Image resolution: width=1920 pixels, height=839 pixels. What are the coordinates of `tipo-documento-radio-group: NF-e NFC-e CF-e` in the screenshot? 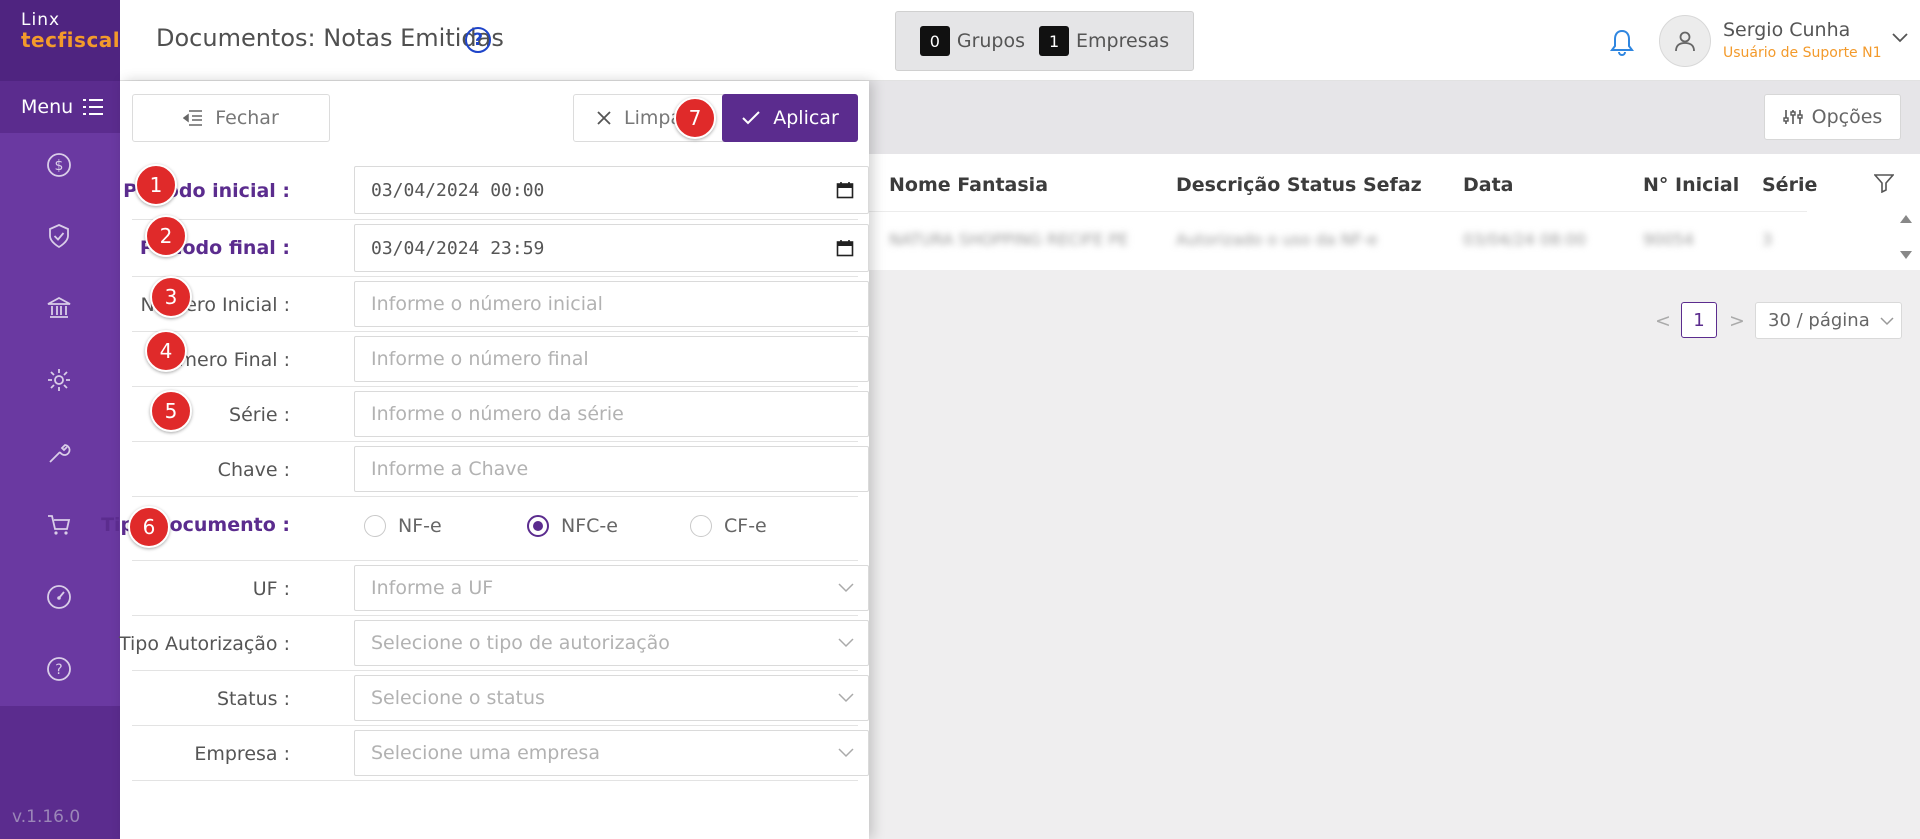 It's located at (611, 525).